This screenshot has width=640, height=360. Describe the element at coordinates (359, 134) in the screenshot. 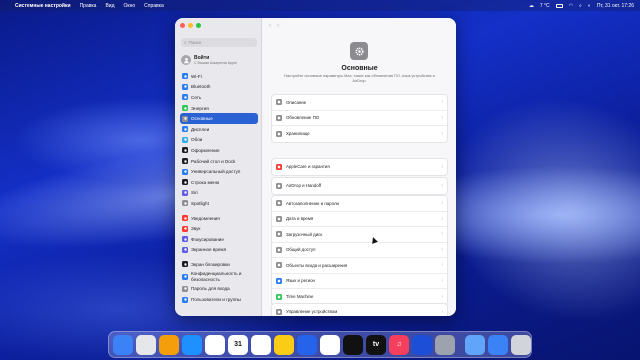

I see `settings-row: Хранилище ›` at that location.